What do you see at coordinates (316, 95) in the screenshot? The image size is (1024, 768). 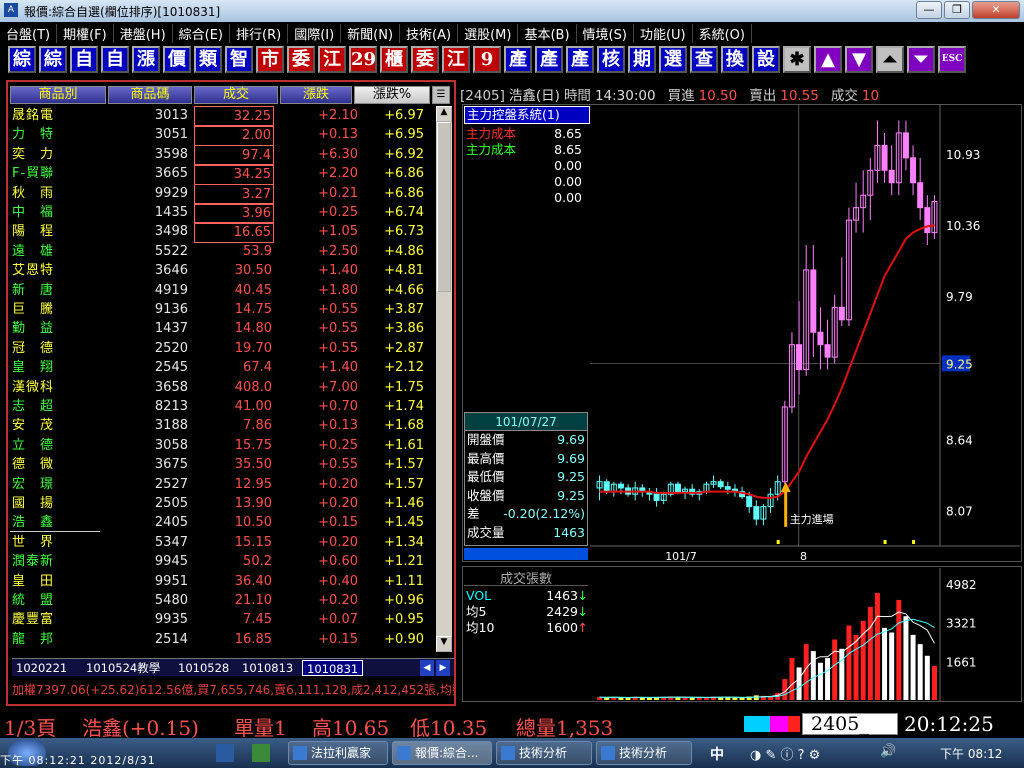 I see `header-change: 漲跌` at bounding box center [316, 95].